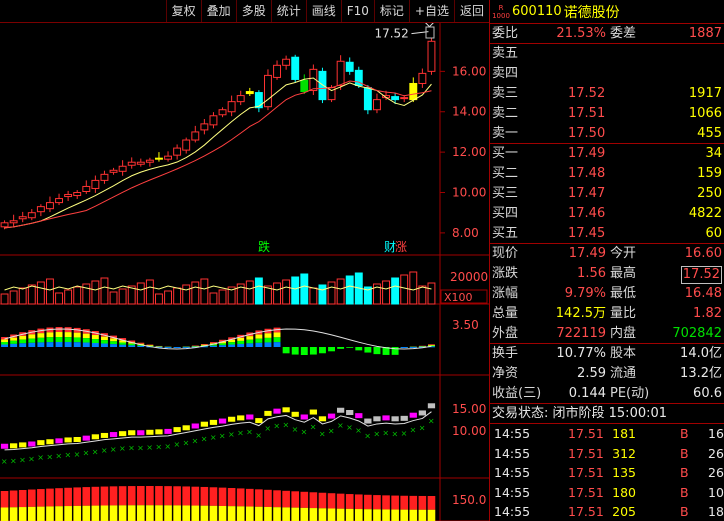 This screenshot has height=521, width=724. What do you see at coordinates (253, 11) in the screenshot?
I see `toolbar-button-2: 多股` at bounding box center [253, 11].